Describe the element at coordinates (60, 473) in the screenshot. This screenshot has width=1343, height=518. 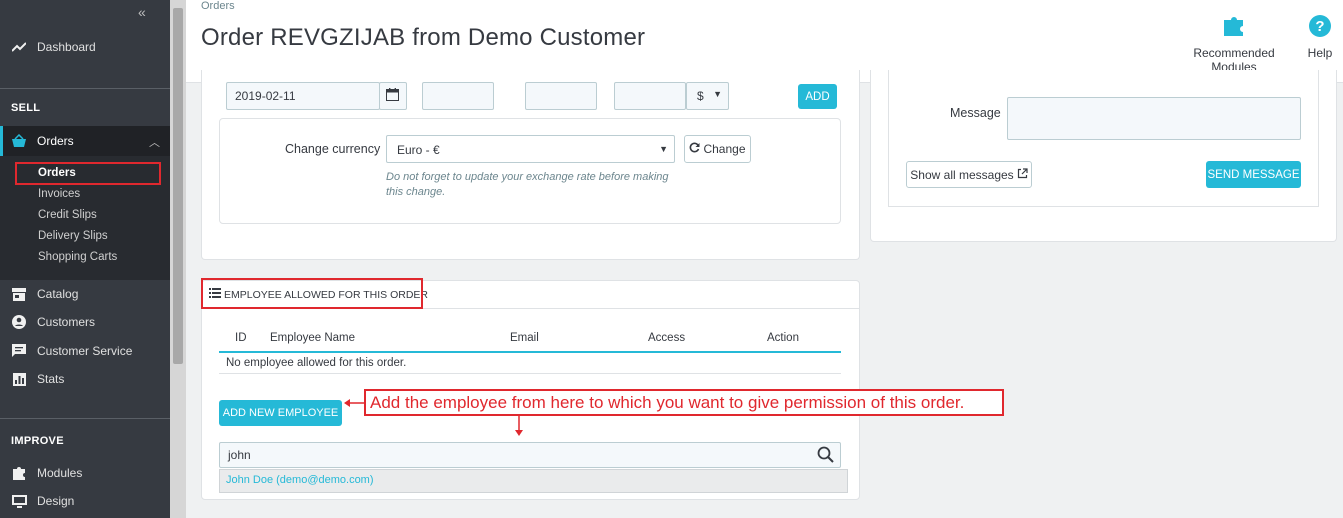
I see `nav-modules-label: Modules` at that location.